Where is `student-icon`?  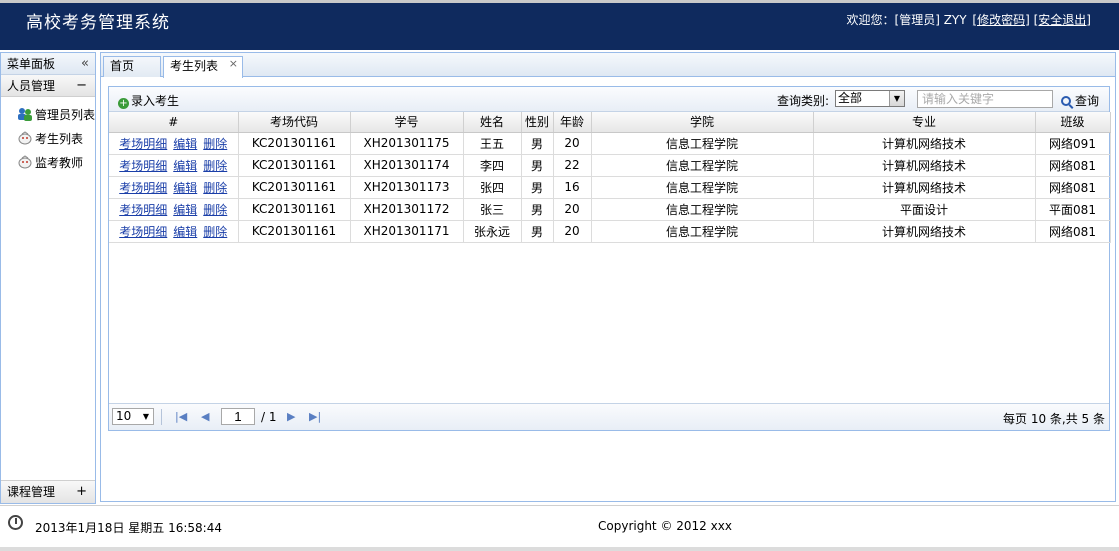 student-icon is located at coordinates (25, 138).